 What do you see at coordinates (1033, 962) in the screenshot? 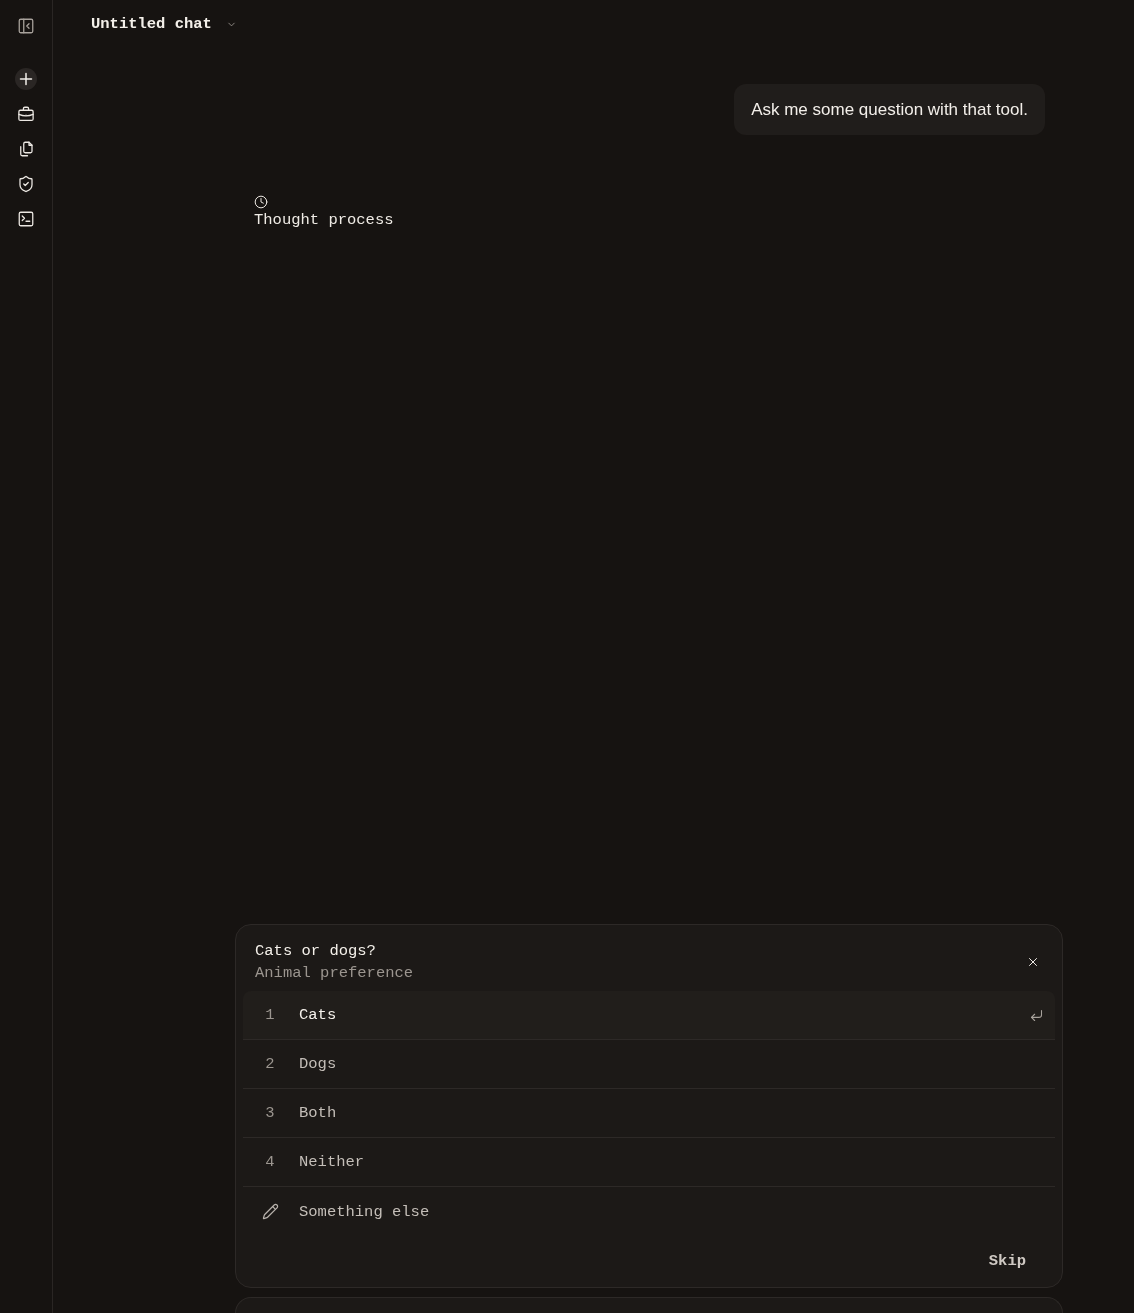
I see `close-icon` at bounding box center [1033, 962].